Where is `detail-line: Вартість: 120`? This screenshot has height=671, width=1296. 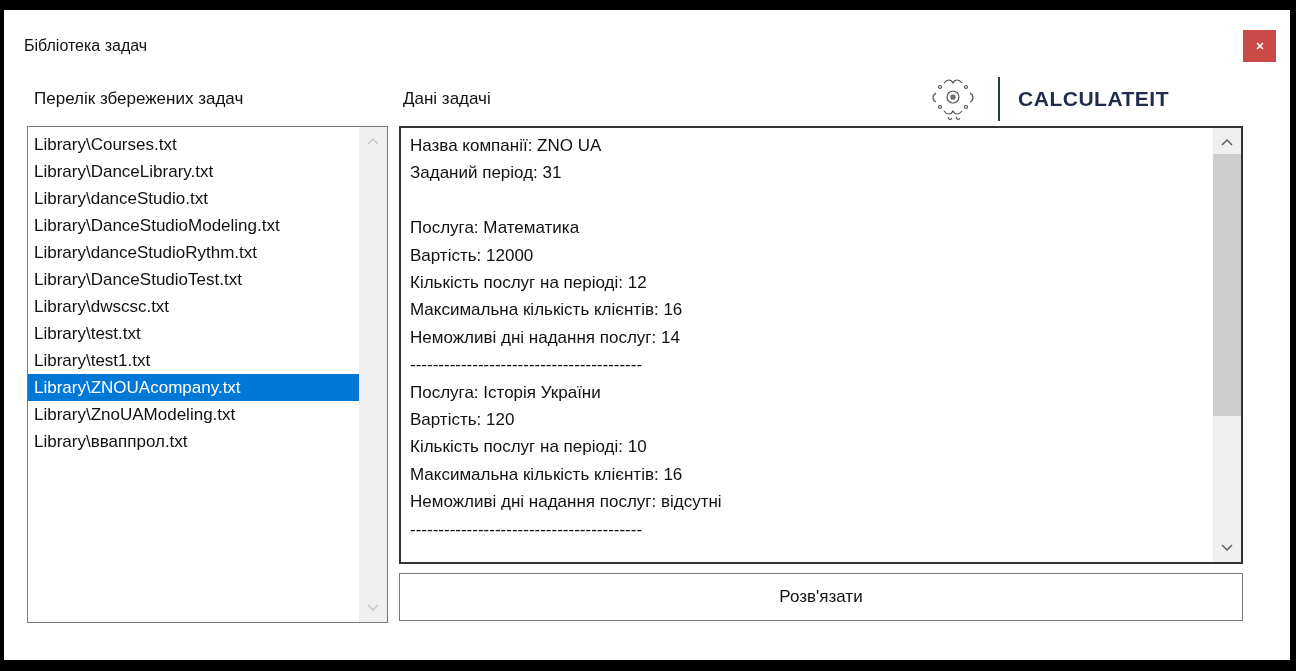 detail-line: Вартість: 120 is located at coordinates (463, 420).